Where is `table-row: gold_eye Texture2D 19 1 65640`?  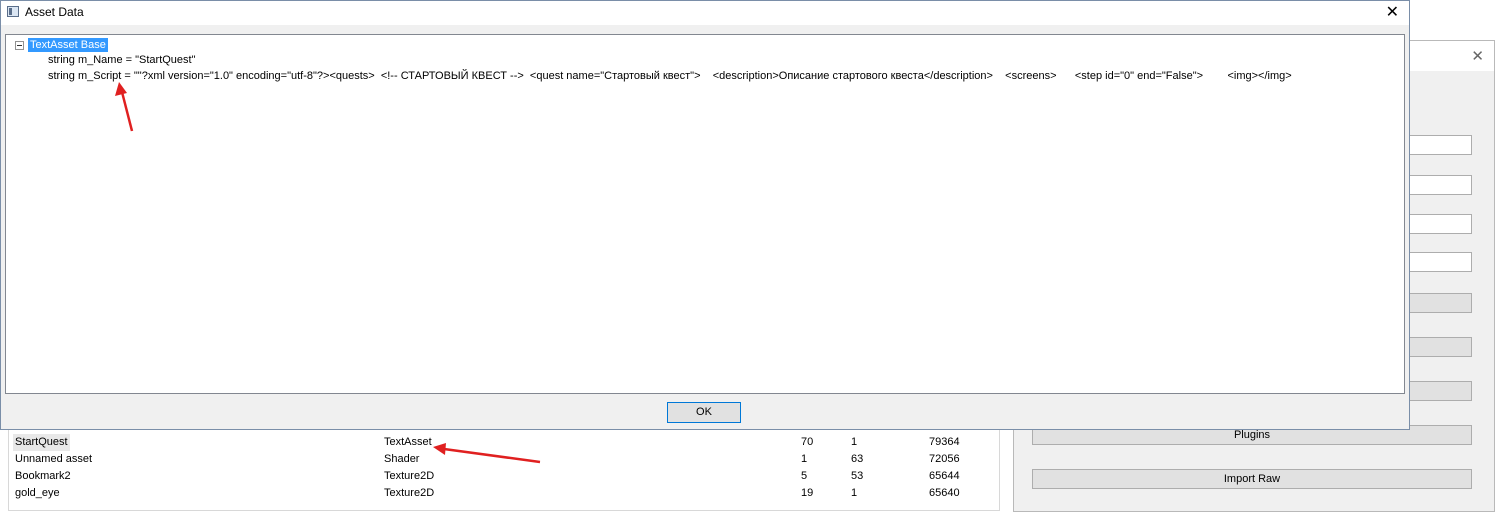
table-row: gold_eye Texture2D 19 1 65640 is located at coordinates (504, 493).